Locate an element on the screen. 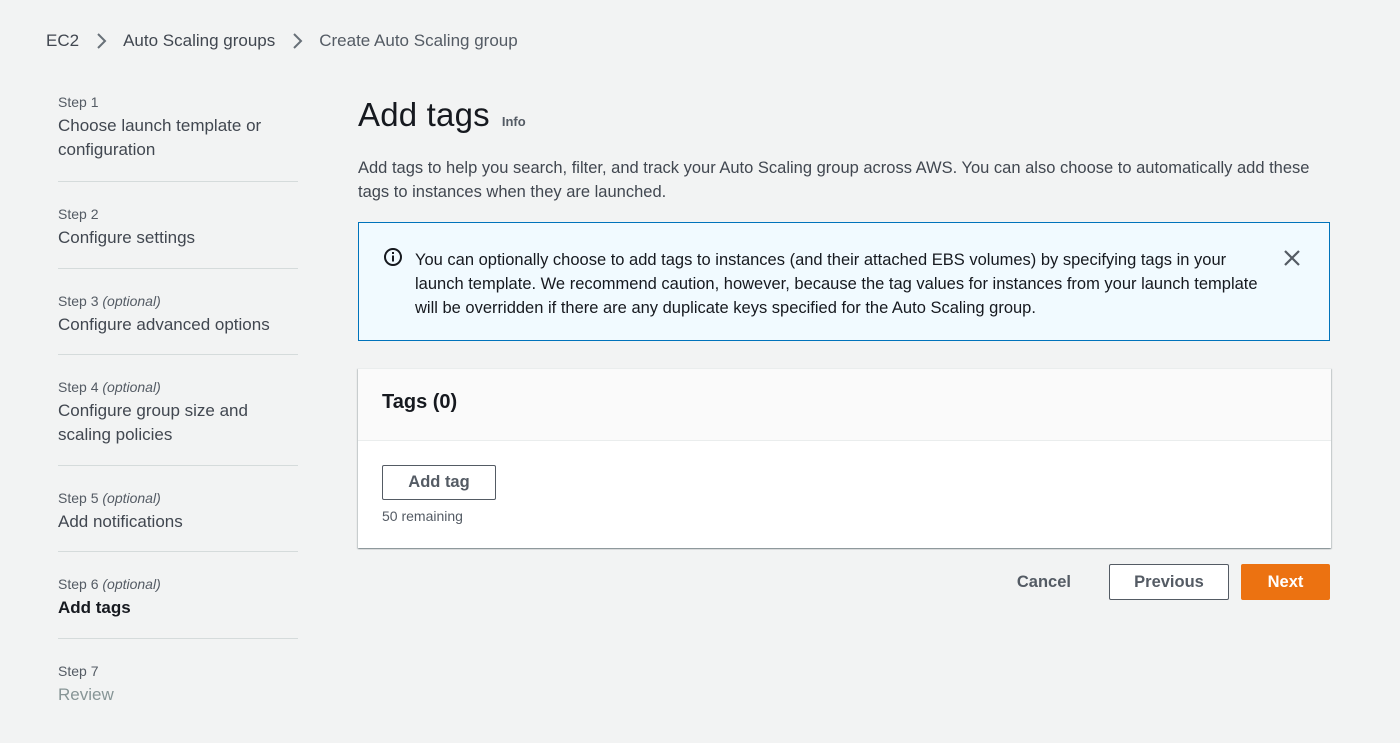 The width and height of the screenshot is (1400, 743). tags-panel-body: Add tag 50 remaining is located at coordinates (844, 494).